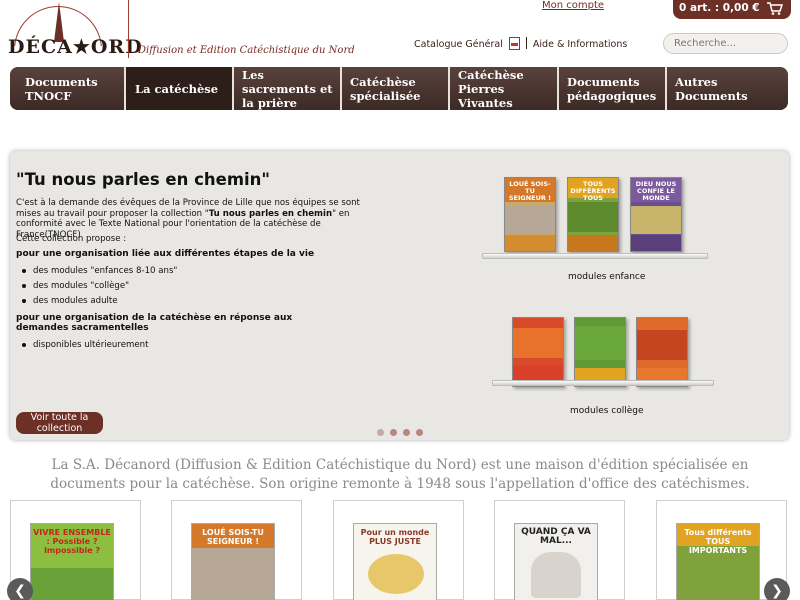 The width and height of the screenshot is (800, 600). I want to click on carousel-prev-button: ❮, so click(20, 589).